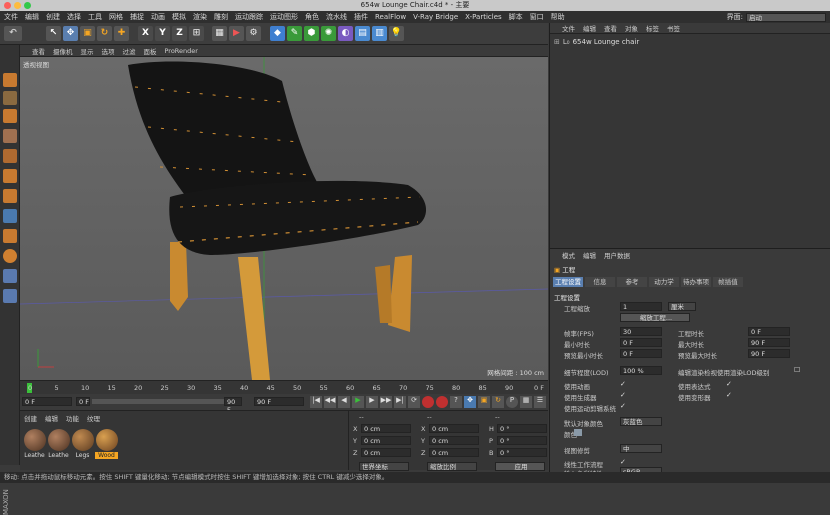  Describe the element at coordinates (167, 401) in the screenshot. I see `preview-range-bar` at that location.